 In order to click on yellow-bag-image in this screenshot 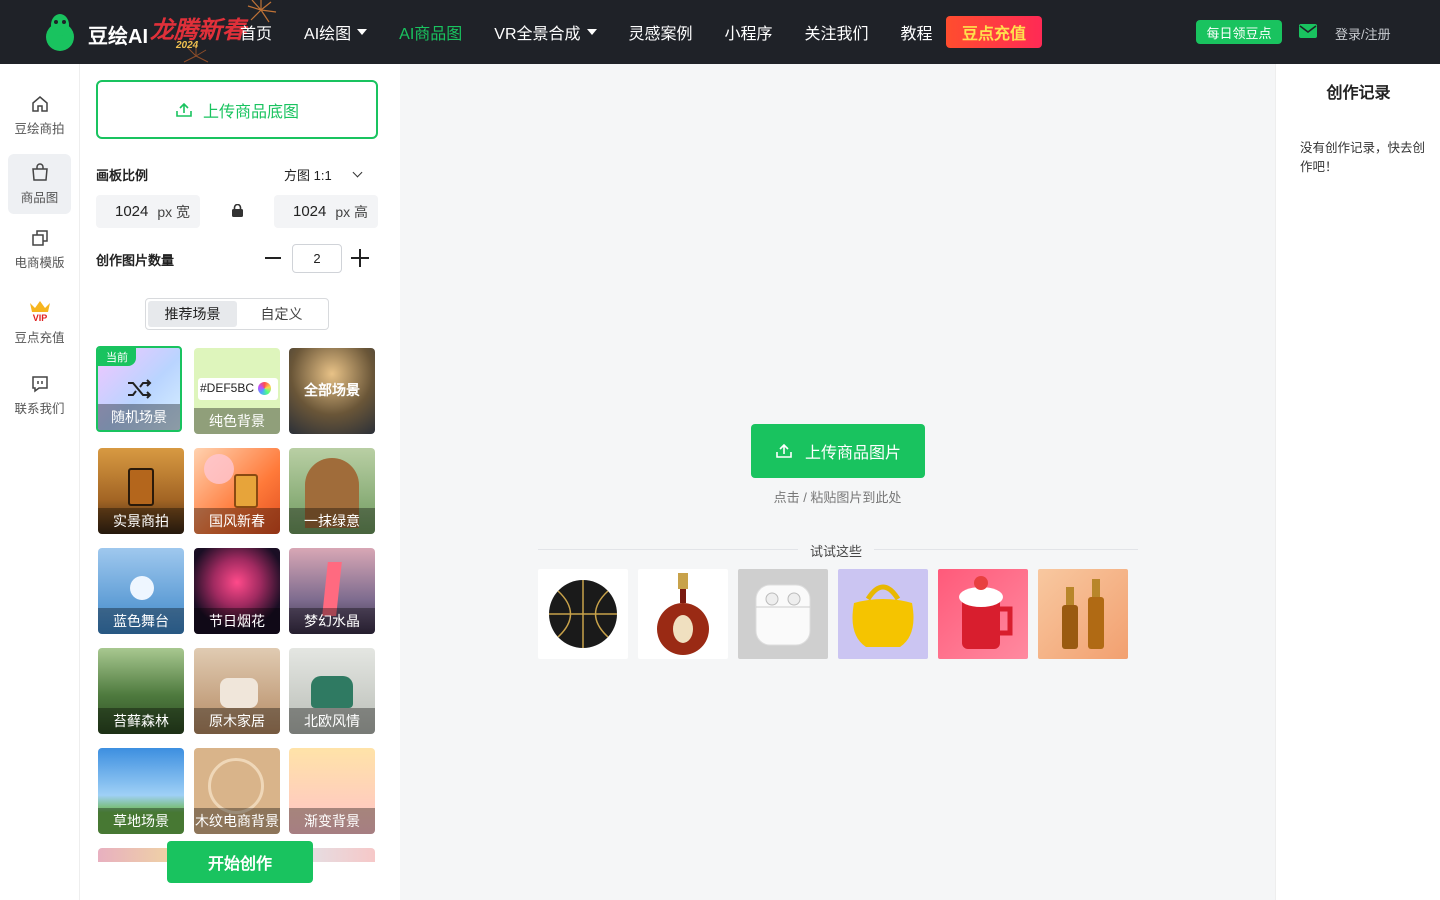, I will do `click(883, 615)`.